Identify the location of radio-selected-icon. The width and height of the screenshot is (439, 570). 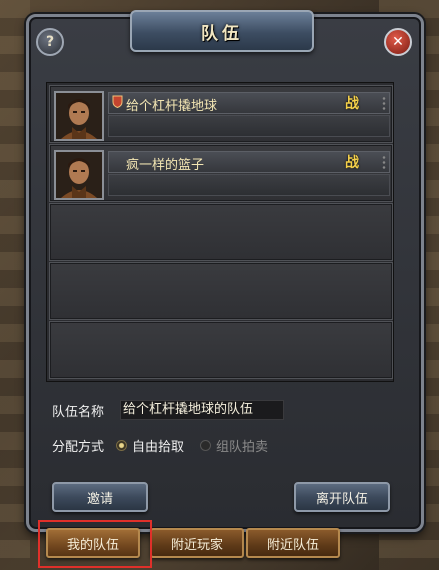
(122, 445).